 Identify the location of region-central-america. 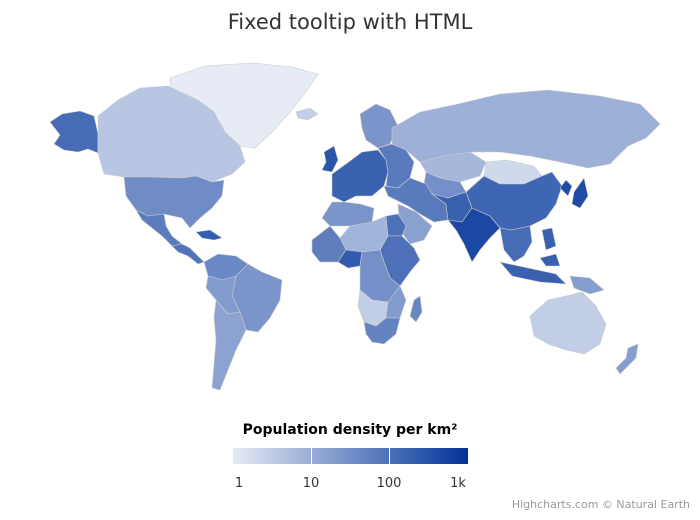
(188, 254).